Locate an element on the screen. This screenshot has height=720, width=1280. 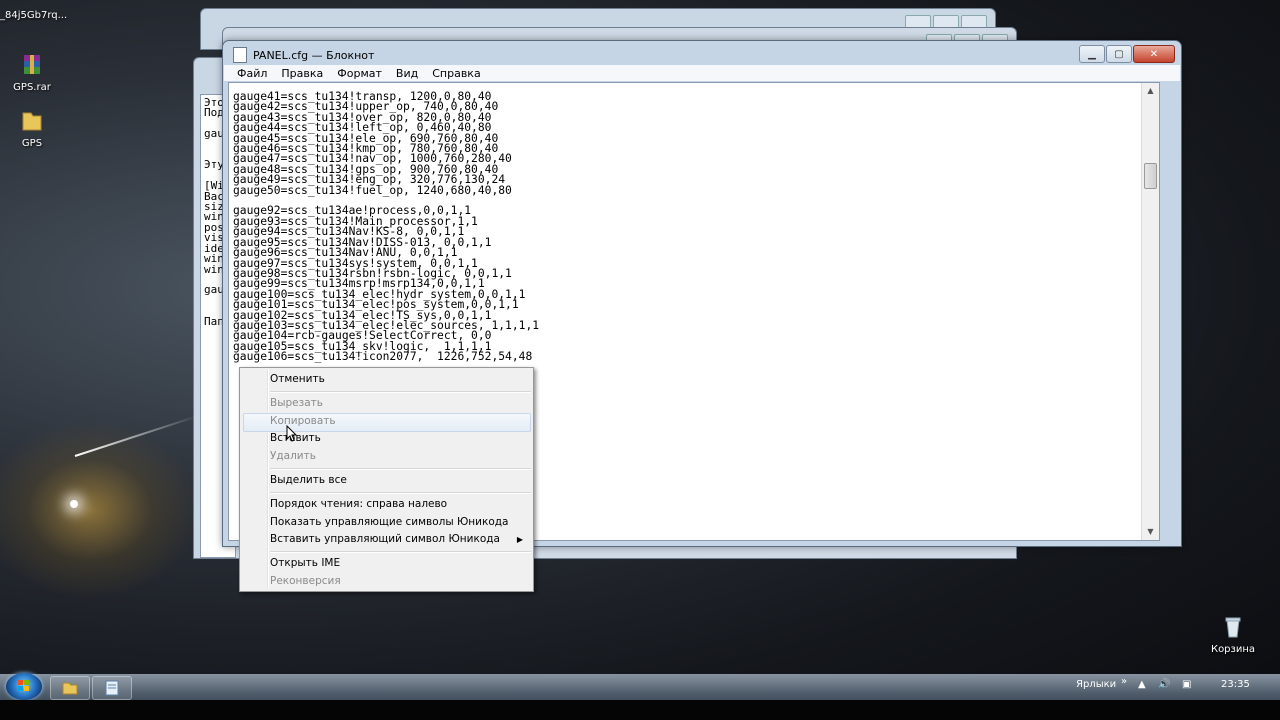
taskbar-notepad-button is located at coordinates (112, 688).